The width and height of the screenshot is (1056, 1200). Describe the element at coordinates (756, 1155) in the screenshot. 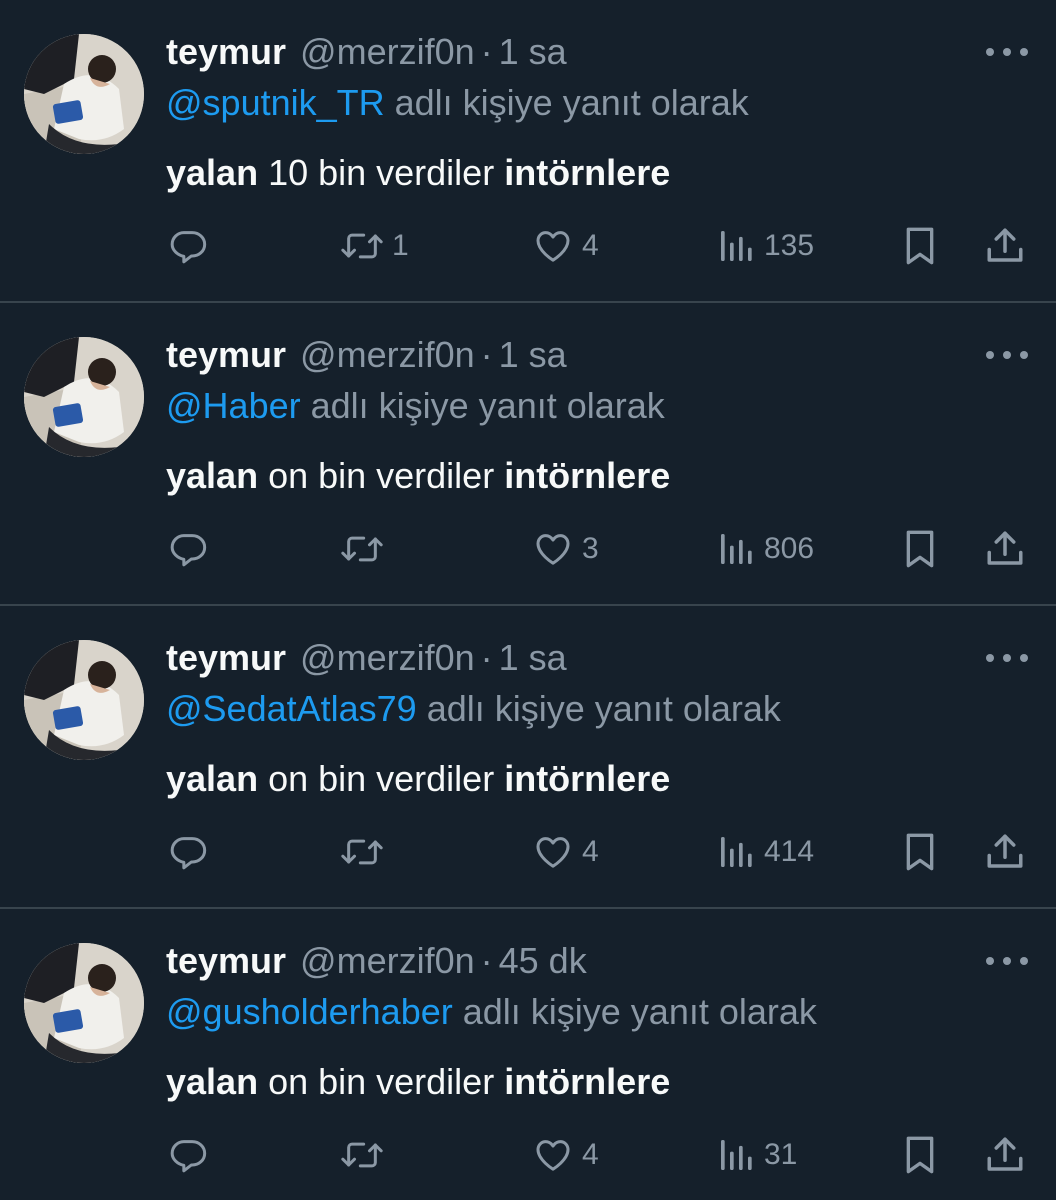

I see `views-button: 31` at that location.